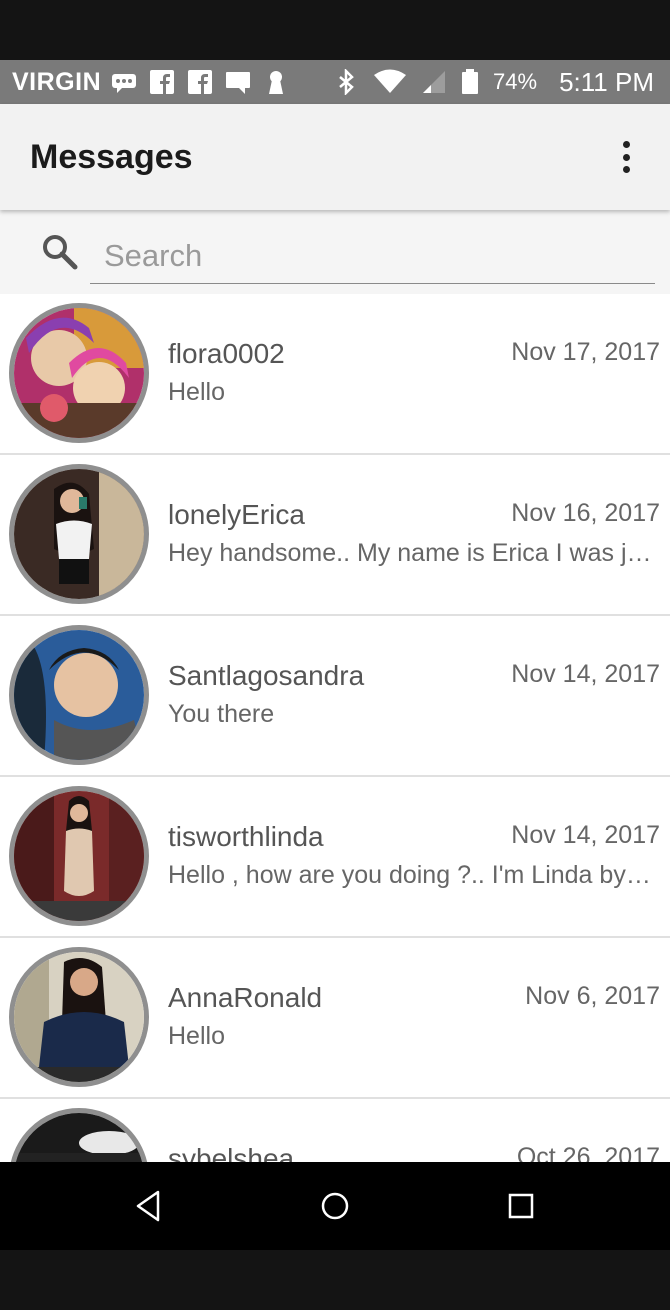  I want to click on search-icon, so click(60, 252).